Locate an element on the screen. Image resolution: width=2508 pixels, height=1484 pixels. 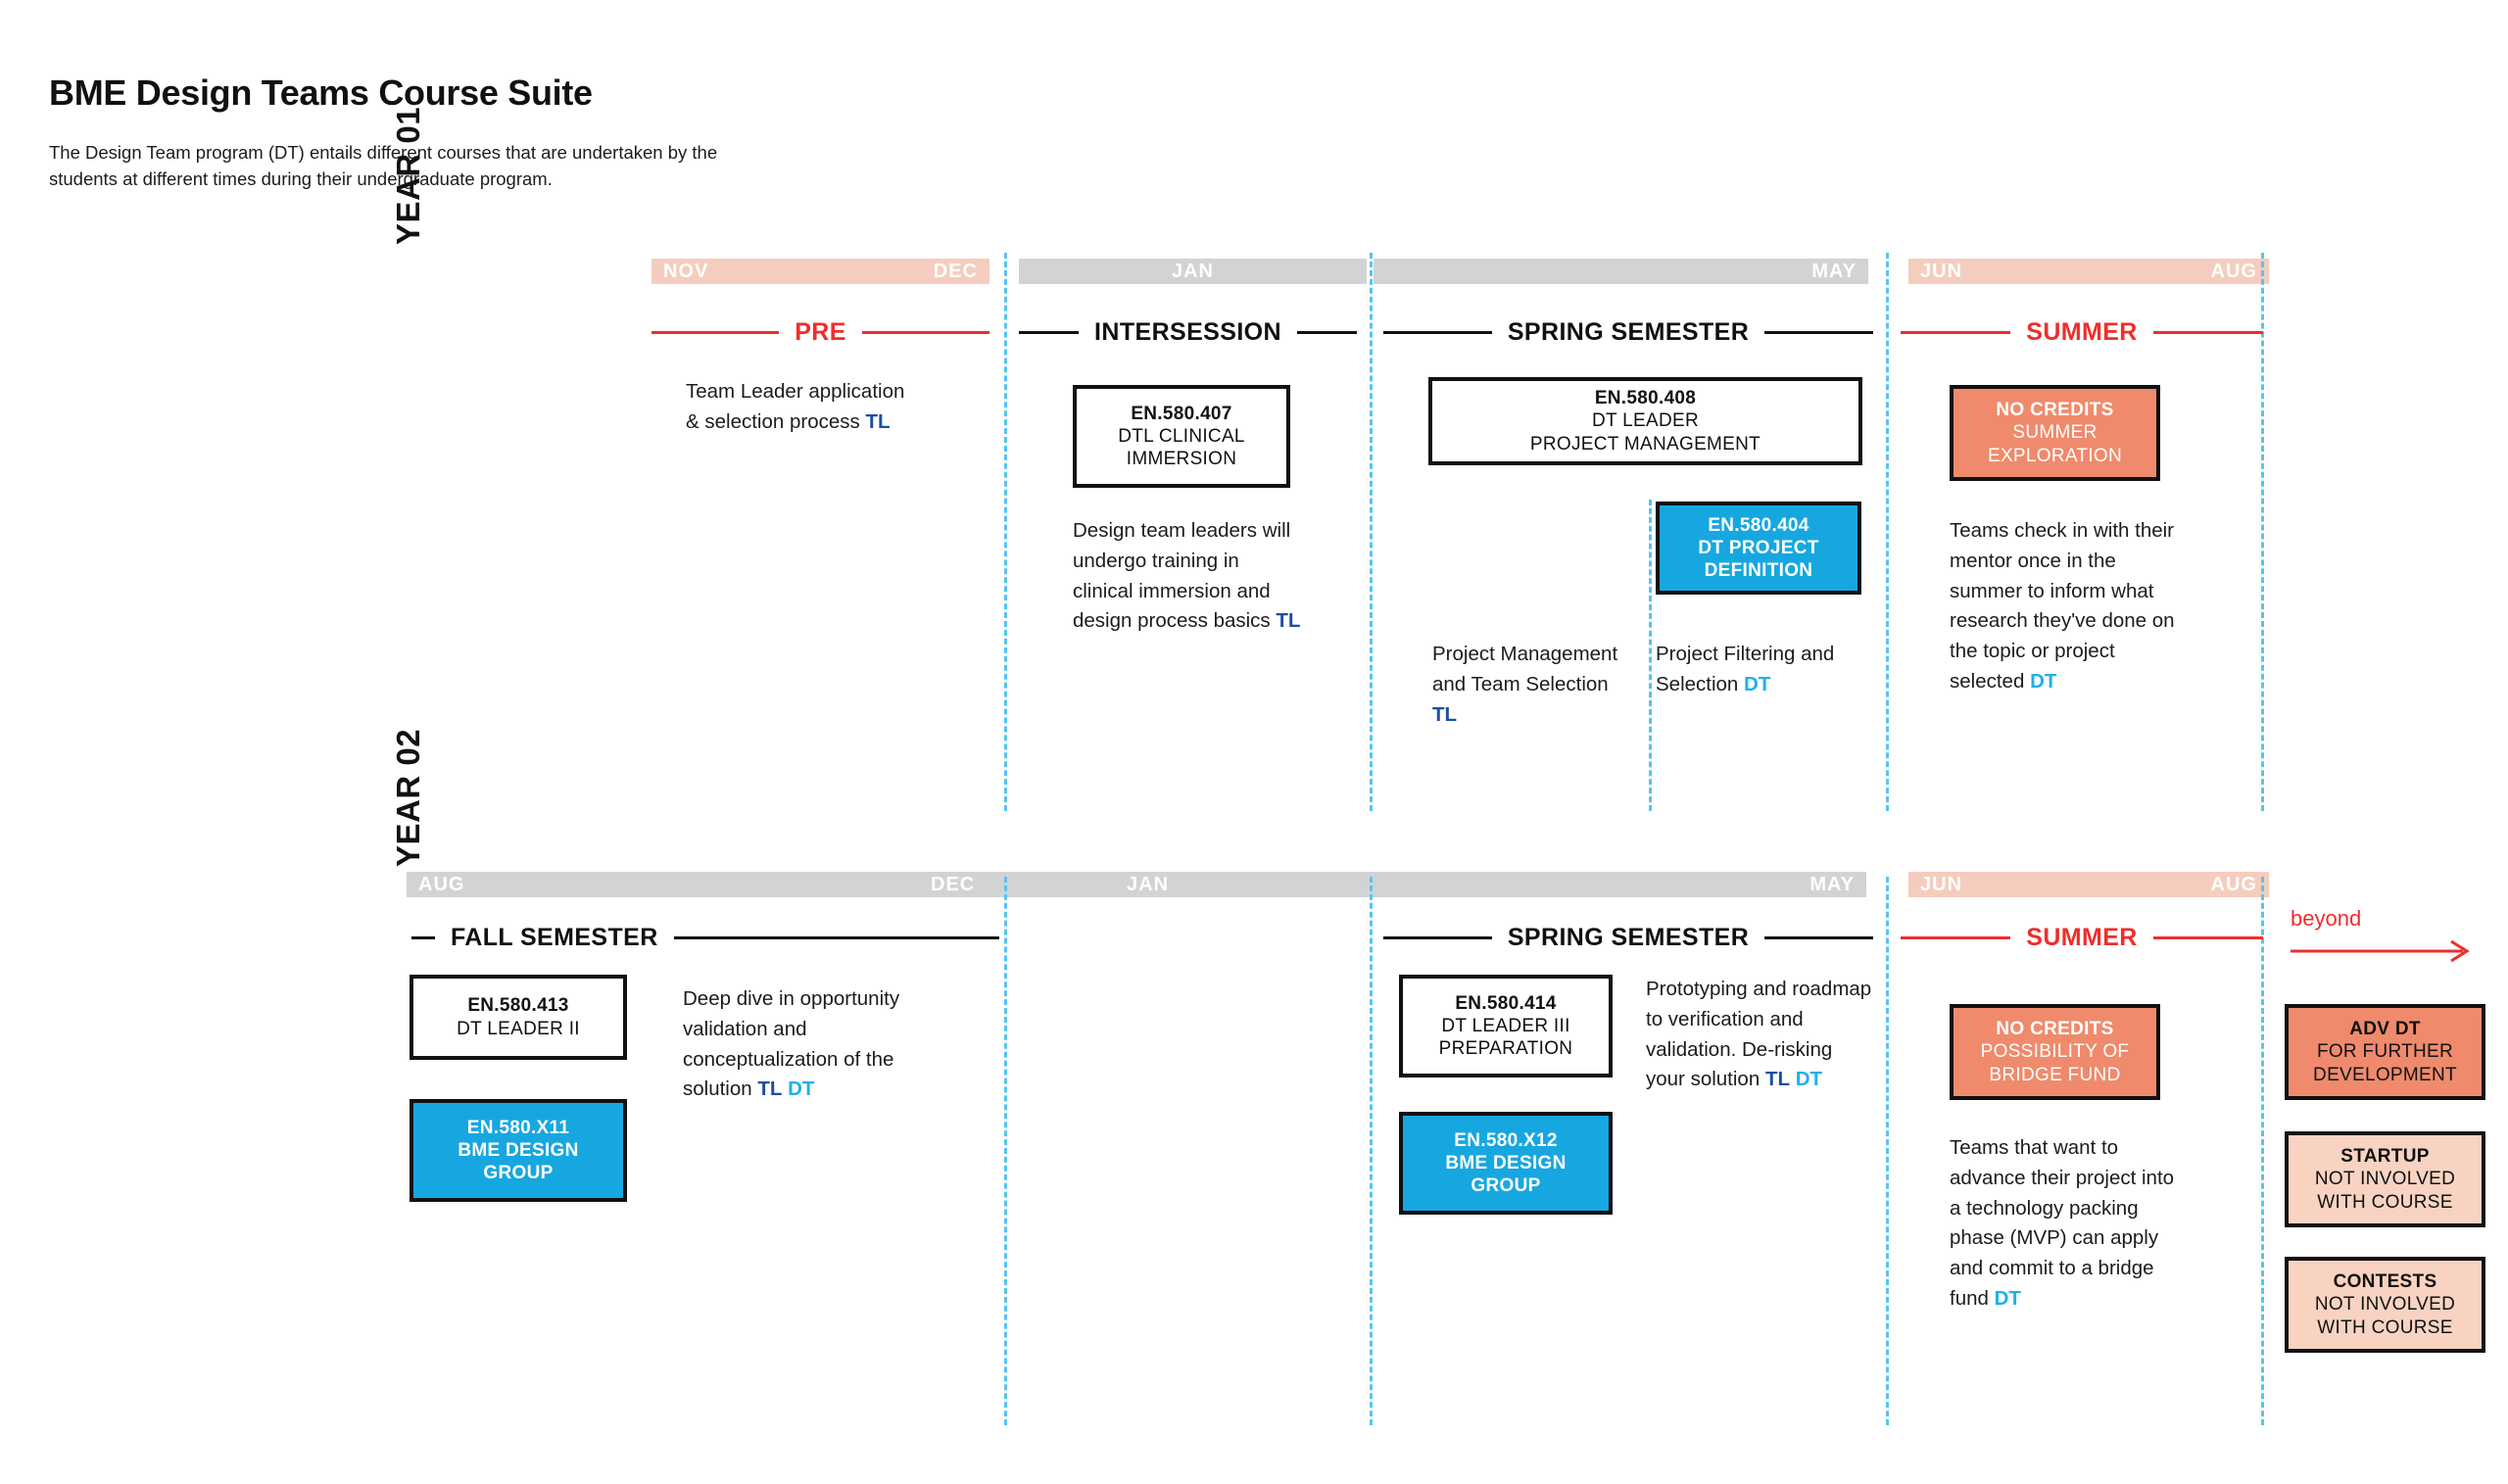
month-bar-y2-academic: AUG DEC JAN MAY is located at coordinates (1136, 884).